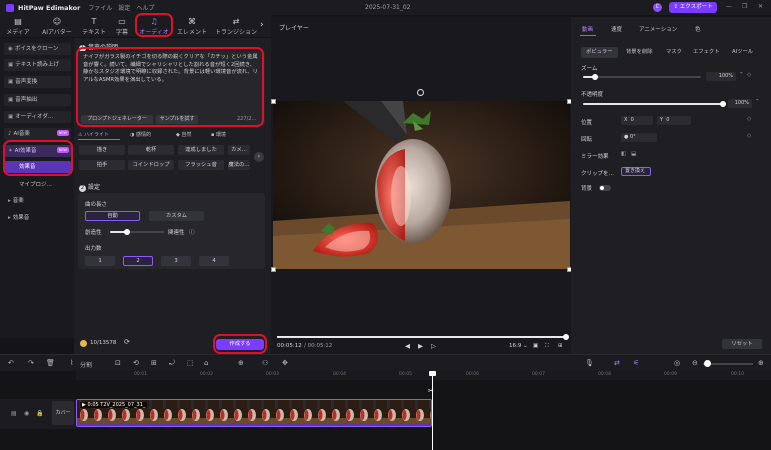 This screenshot has height=450, width=771. What do you see at coordinates (616, 29) in the screenshot?
I see `tab-speed: 速度` at bounding box center [616, 29].